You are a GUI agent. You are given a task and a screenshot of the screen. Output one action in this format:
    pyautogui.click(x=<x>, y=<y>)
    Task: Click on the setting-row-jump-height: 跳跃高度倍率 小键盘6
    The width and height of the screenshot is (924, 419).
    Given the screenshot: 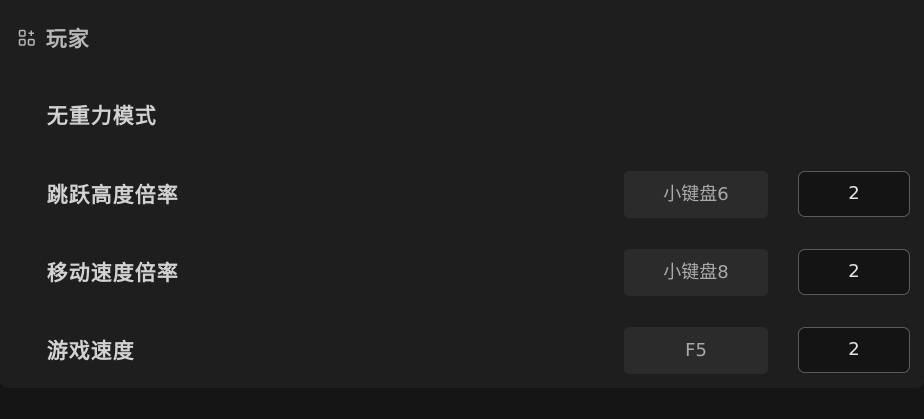 What is the action you would take?
    pyautogui.click(x=462, y=195)
    